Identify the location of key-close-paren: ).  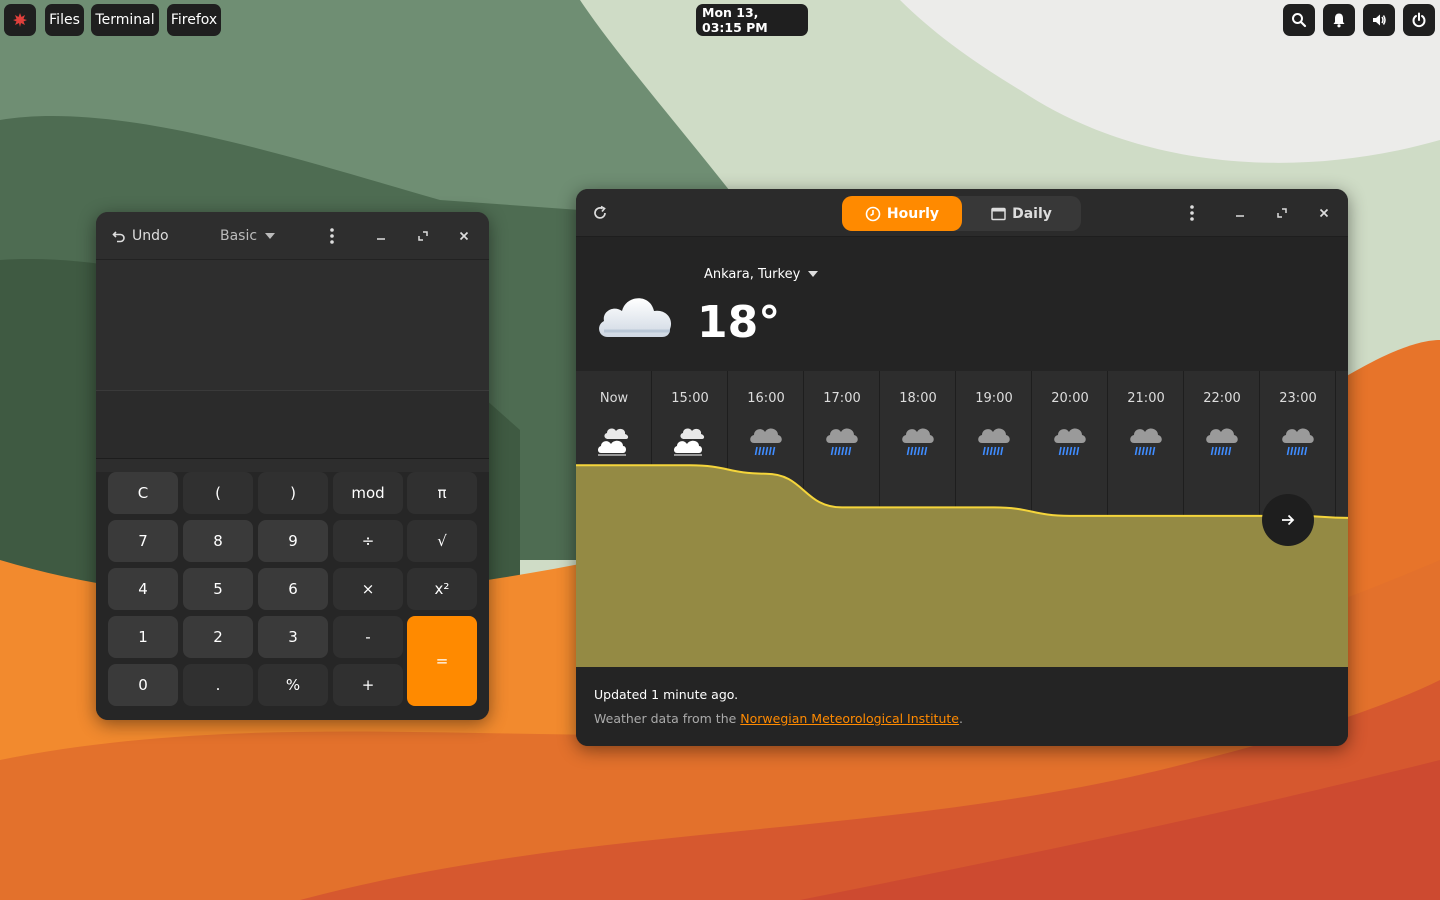
(293, 493).